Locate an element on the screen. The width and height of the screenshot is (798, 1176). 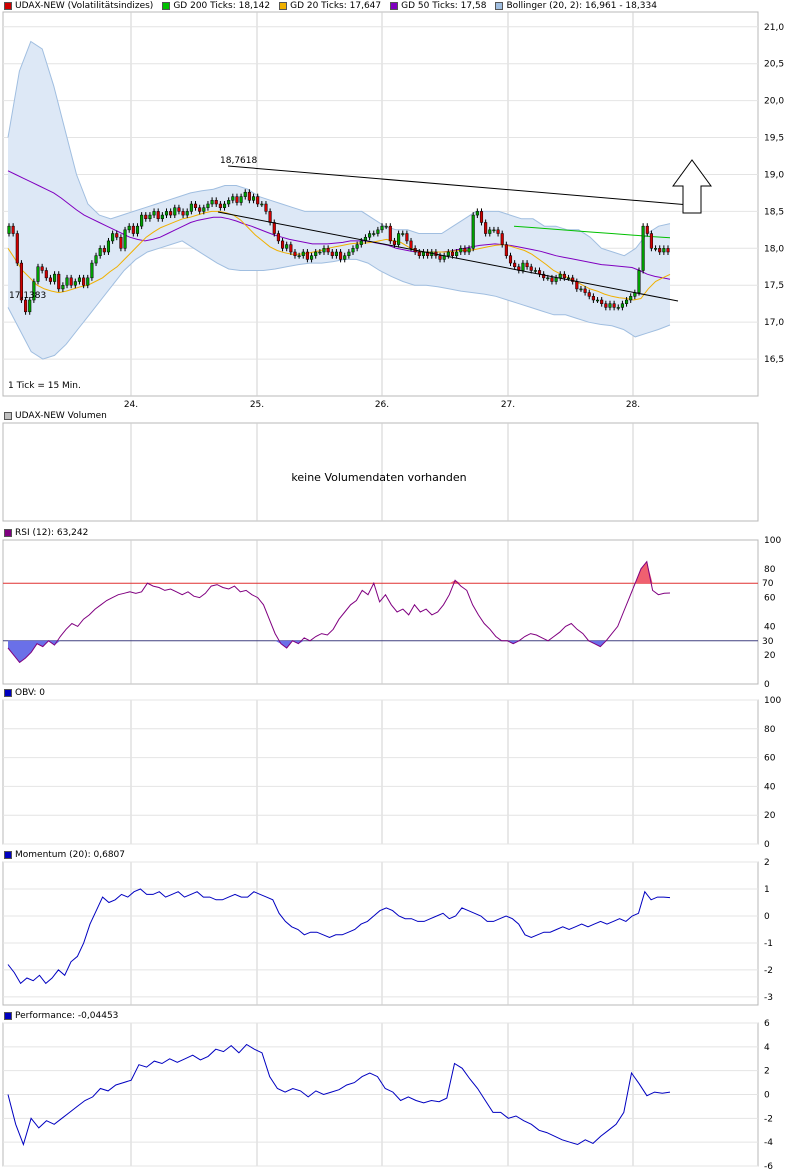
rsi-y-tick-label: 40 is located at coordinates (770, 627).